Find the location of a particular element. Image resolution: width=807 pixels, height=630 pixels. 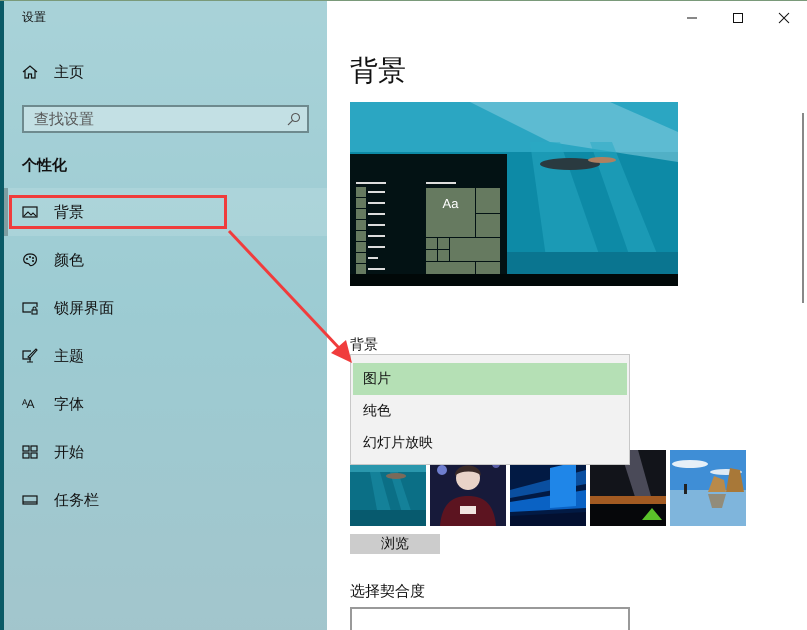

browse-button: 浏览 is located at coordinates (395, 544).